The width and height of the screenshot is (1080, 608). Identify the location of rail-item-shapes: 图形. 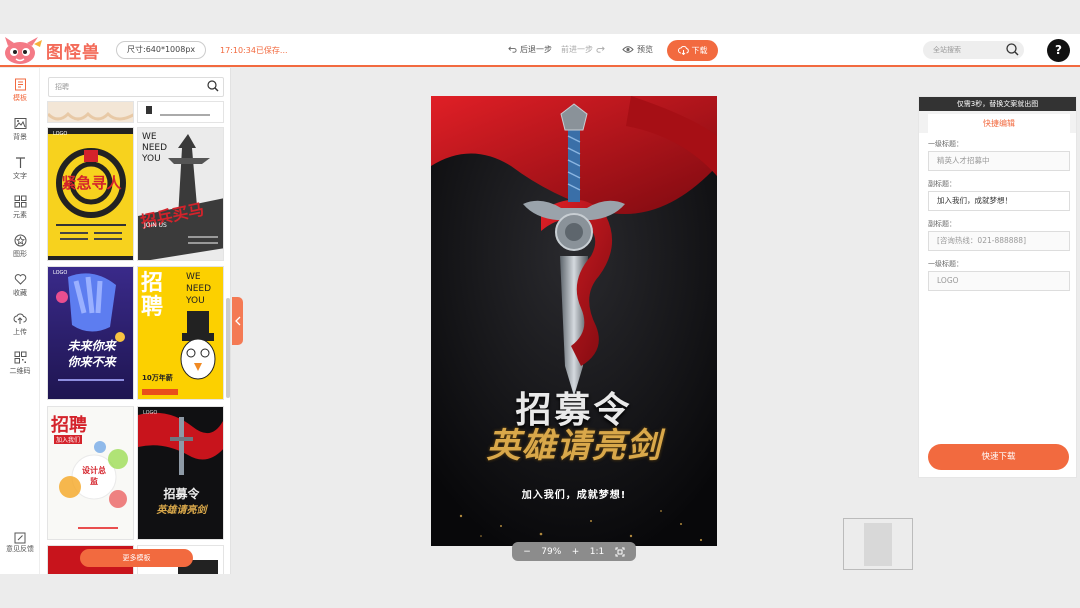
(20, 246).